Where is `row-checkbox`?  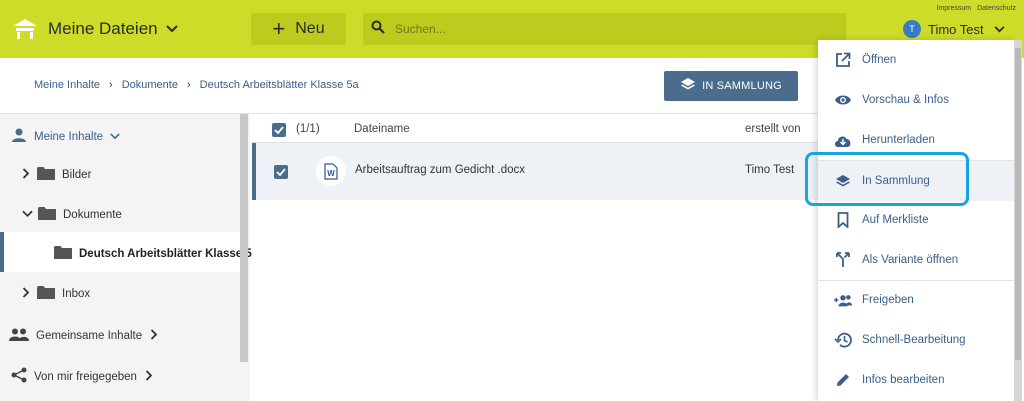 row-checkbox is located at coordinates (281, 172).